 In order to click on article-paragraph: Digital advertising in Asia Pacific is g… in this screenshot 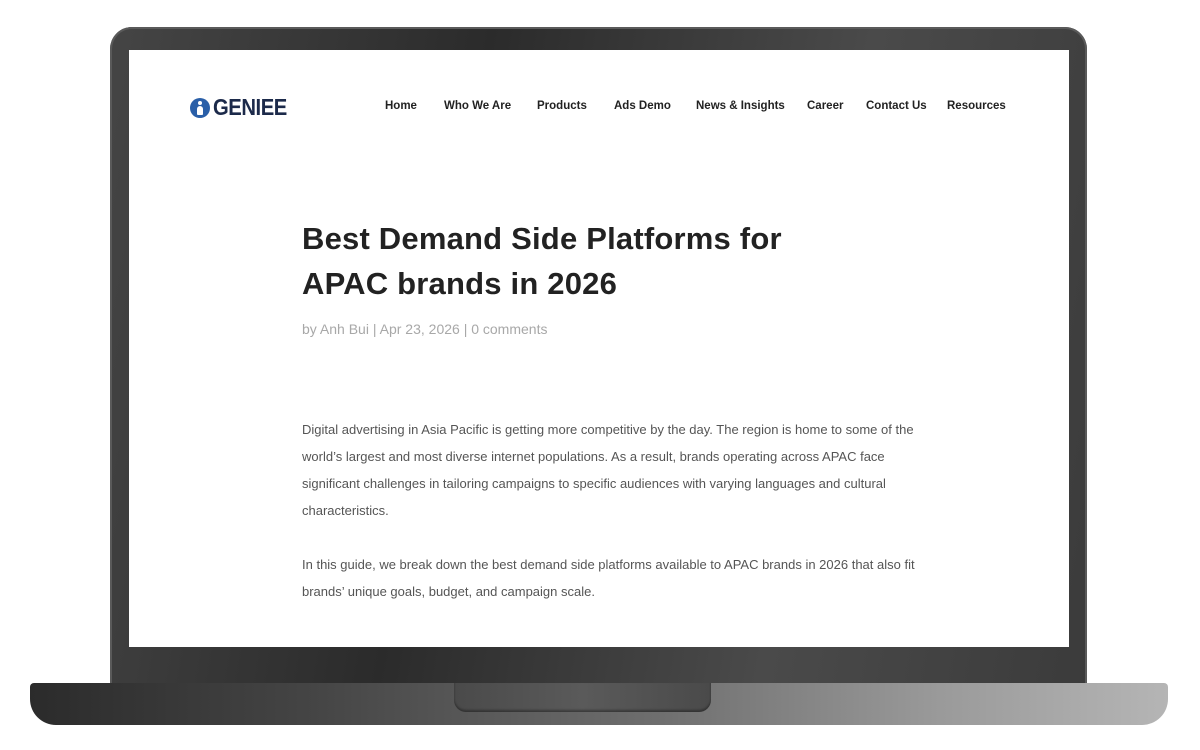, I will do `click(608, 470)`.